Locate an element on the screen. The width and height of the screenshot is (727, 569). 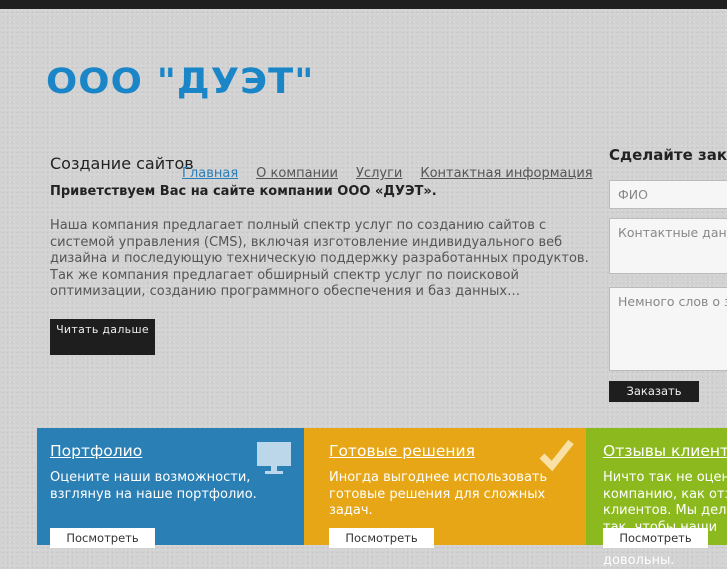
checkmark-icon is located at coordinates (556, 455).